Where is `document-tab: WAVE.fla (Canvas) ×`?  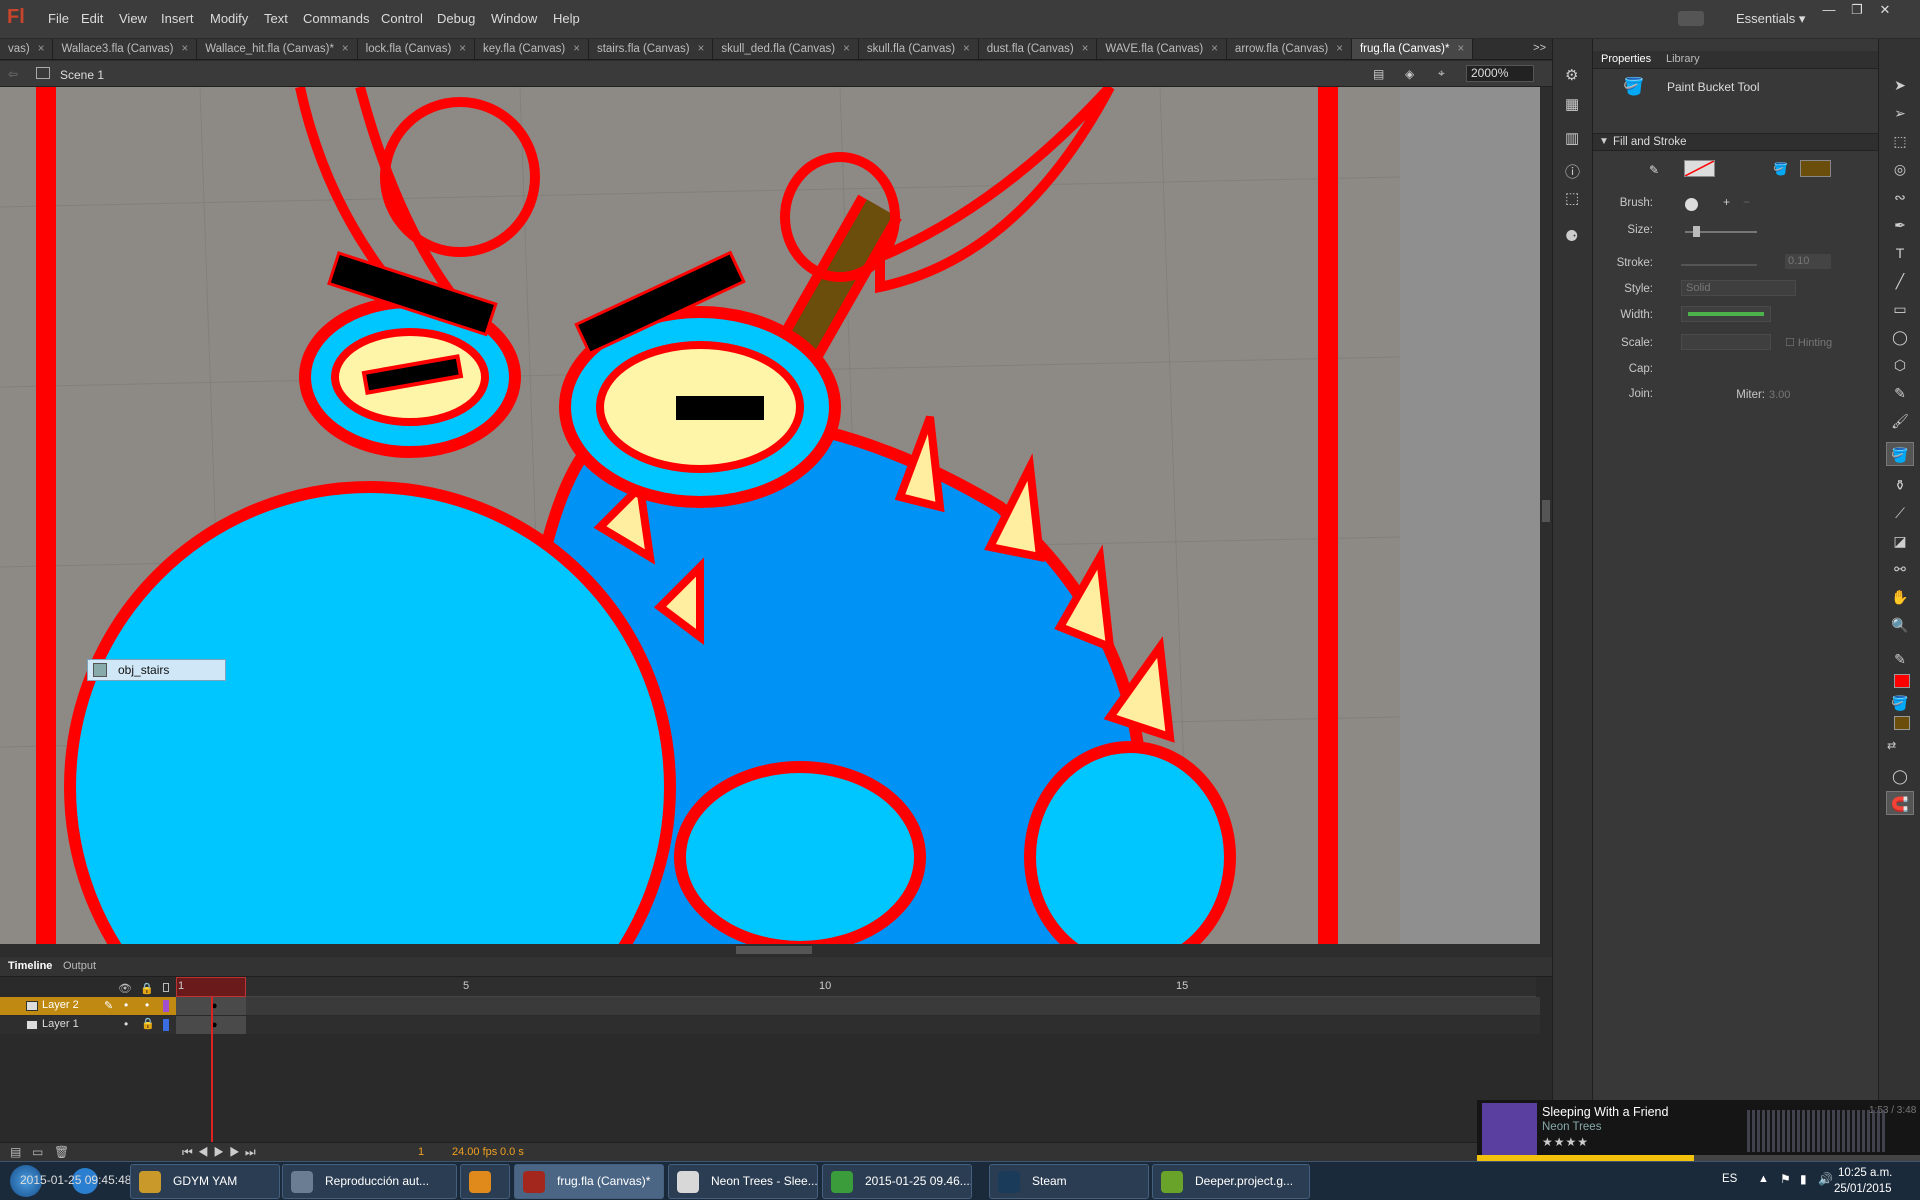
document-tab: WAVE.fla (Canvas) × is located at coordinates (1162, 49).